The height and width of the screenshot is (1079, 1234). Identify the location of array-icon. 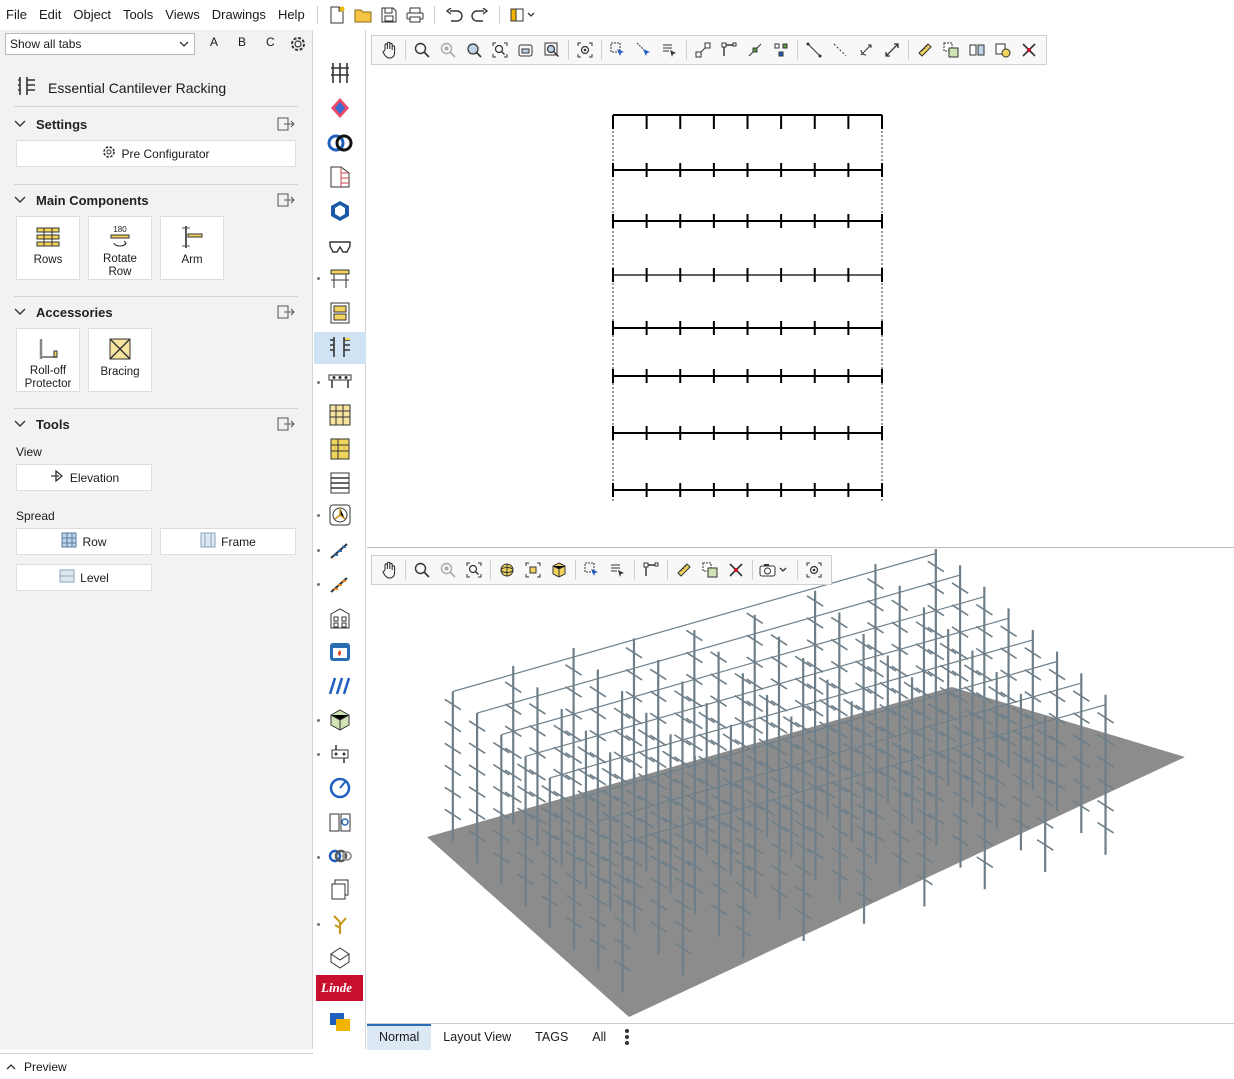
(977, 50).